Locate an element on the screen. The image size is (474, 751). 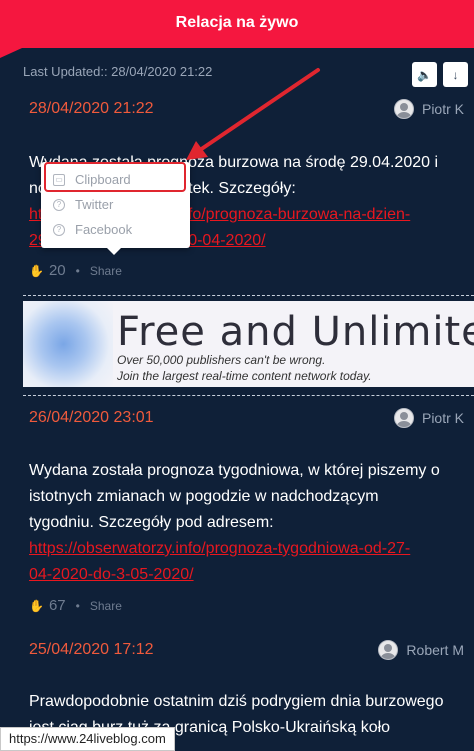
post-link: 04-2020-do-3-05-2020/ is located at coordinates (111, 574).